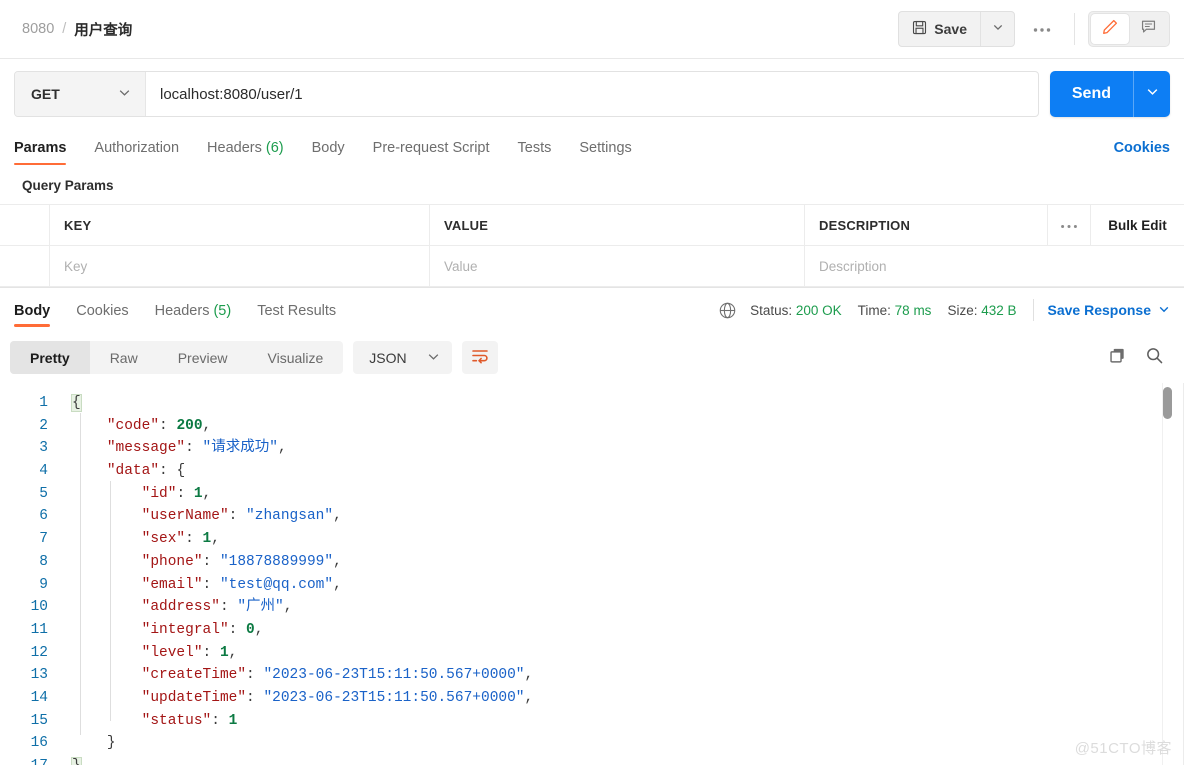  Describe the element at coordinates (613, 426) in the screenshot. I see `code-line: "code": 200,` at that location.